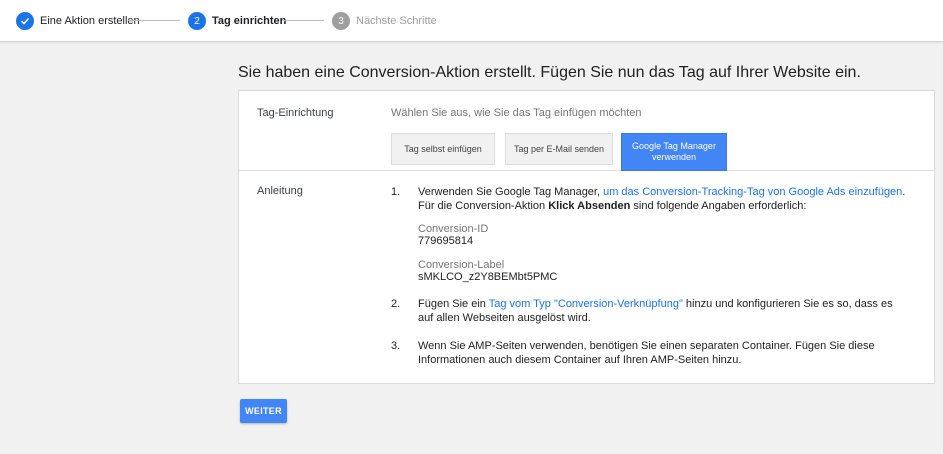 This screenshot has height=454, width=943. I want to click on tab-email-tag: Tag per E-Mail senden, so click(559, 149).